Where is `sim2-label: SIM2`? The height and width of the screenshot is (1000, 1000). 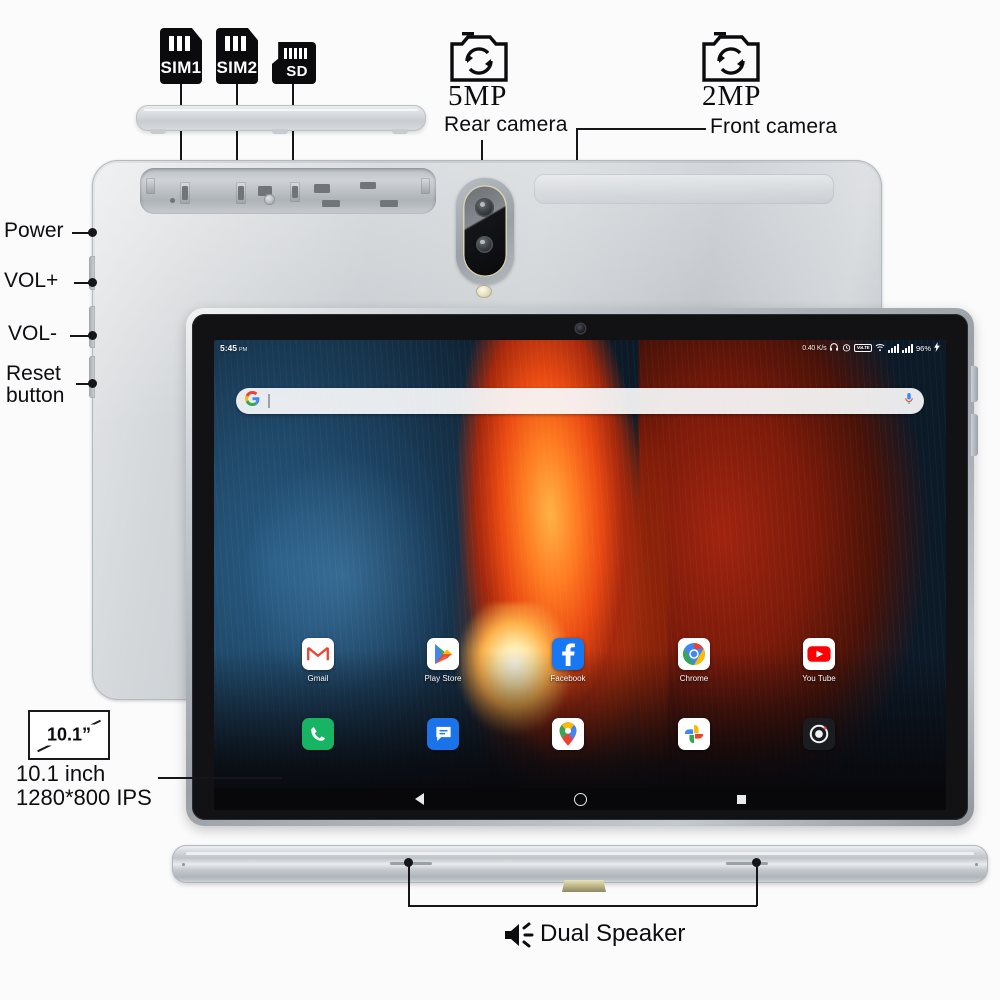
sim2-label: SIM2 is located at coordinates (237, 67).